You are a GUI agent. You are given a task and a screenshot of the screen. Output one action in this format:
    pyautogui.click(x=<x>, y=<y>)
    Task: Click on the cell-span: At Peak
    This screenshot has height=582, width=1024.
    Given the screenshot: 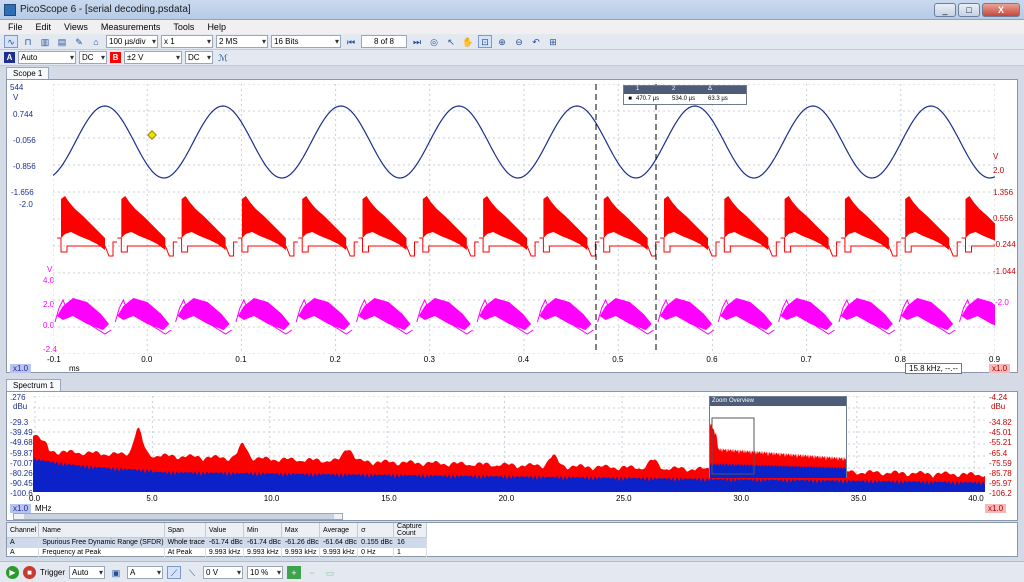 What is the action you would take?
    pyautogui.click(x=185, y=552)
    